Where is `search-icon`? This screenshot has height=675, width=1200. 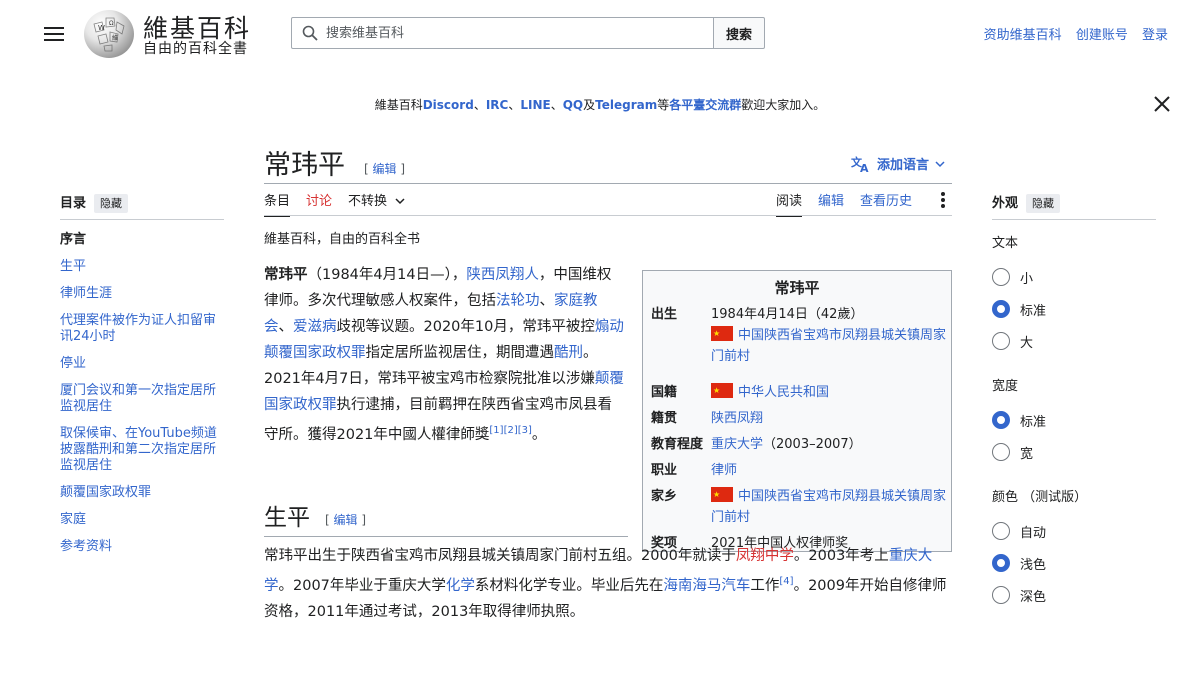
search-icon is located at coordinates (310, 33).